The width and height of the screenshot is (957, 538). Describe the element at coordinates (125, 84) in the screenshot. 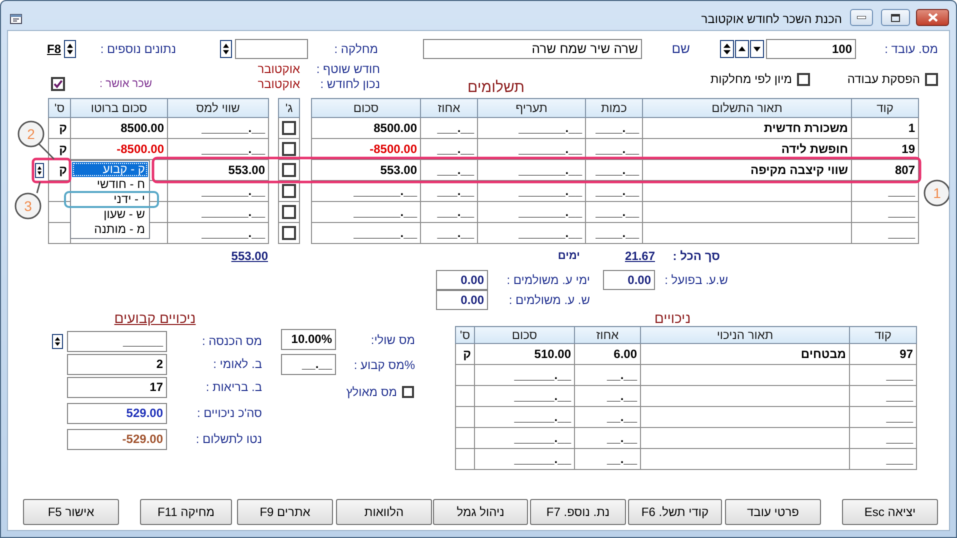

I see `field-label: שכר אושר :` at that location.